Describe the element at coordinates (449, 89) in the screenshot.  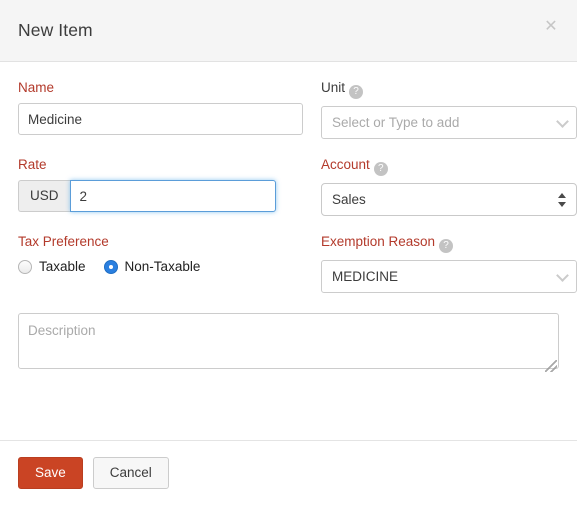
I see `unit-label: Unit?` at that location.